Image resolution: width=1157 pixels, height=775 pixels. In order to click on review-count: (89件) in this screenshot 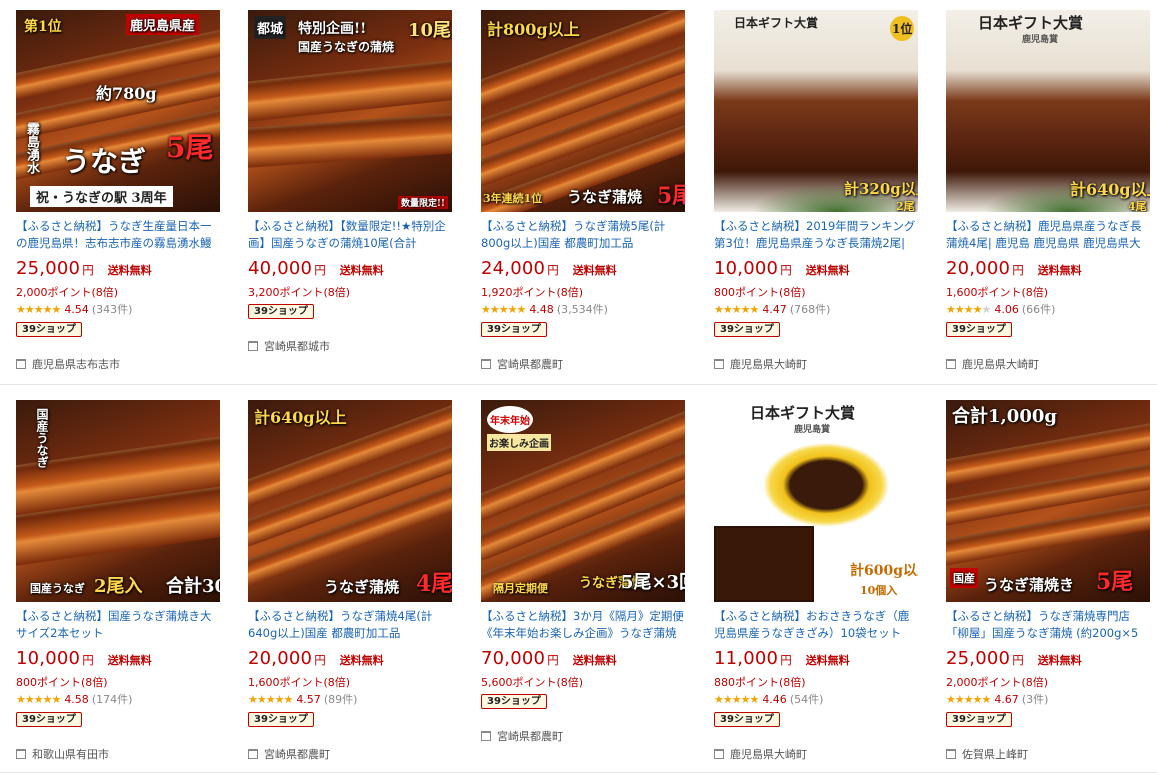, I will do `click(340, 699)`.